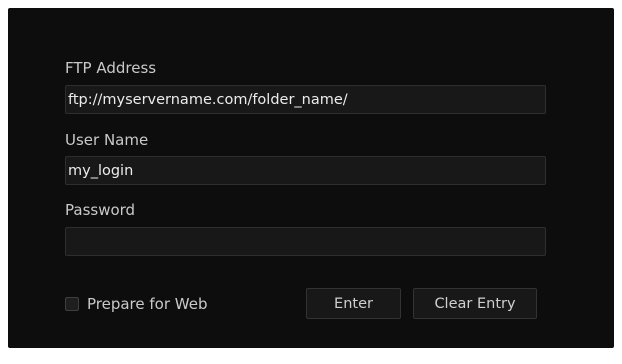 This screenshot has height=364, width=622. What do you see at coordinates (305, 99) in the screenshot?
I see `ftp-address-input` at bounding box center [305, 99].